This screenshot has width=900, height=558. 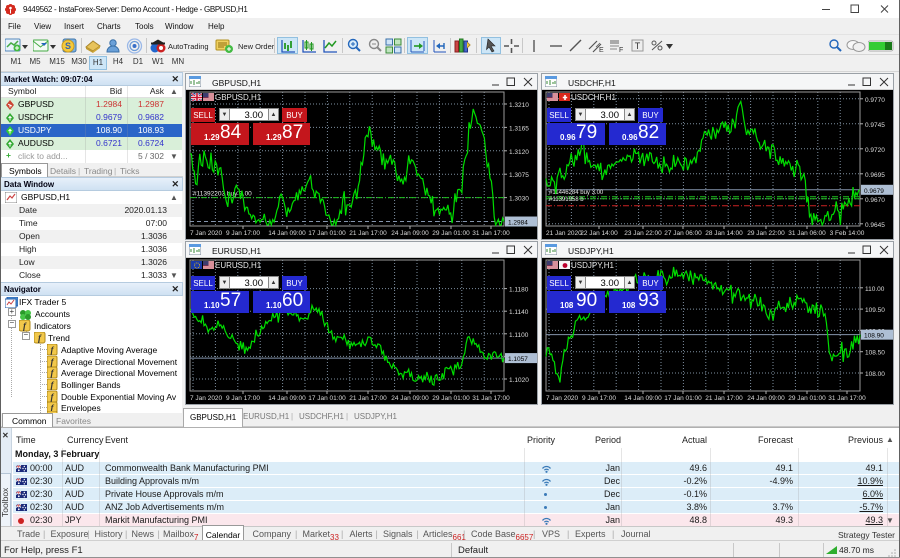 What do you see at coordinates (601, 50) in the screenshot?
I see `svg-text: E` at bounding box center [601, 50].